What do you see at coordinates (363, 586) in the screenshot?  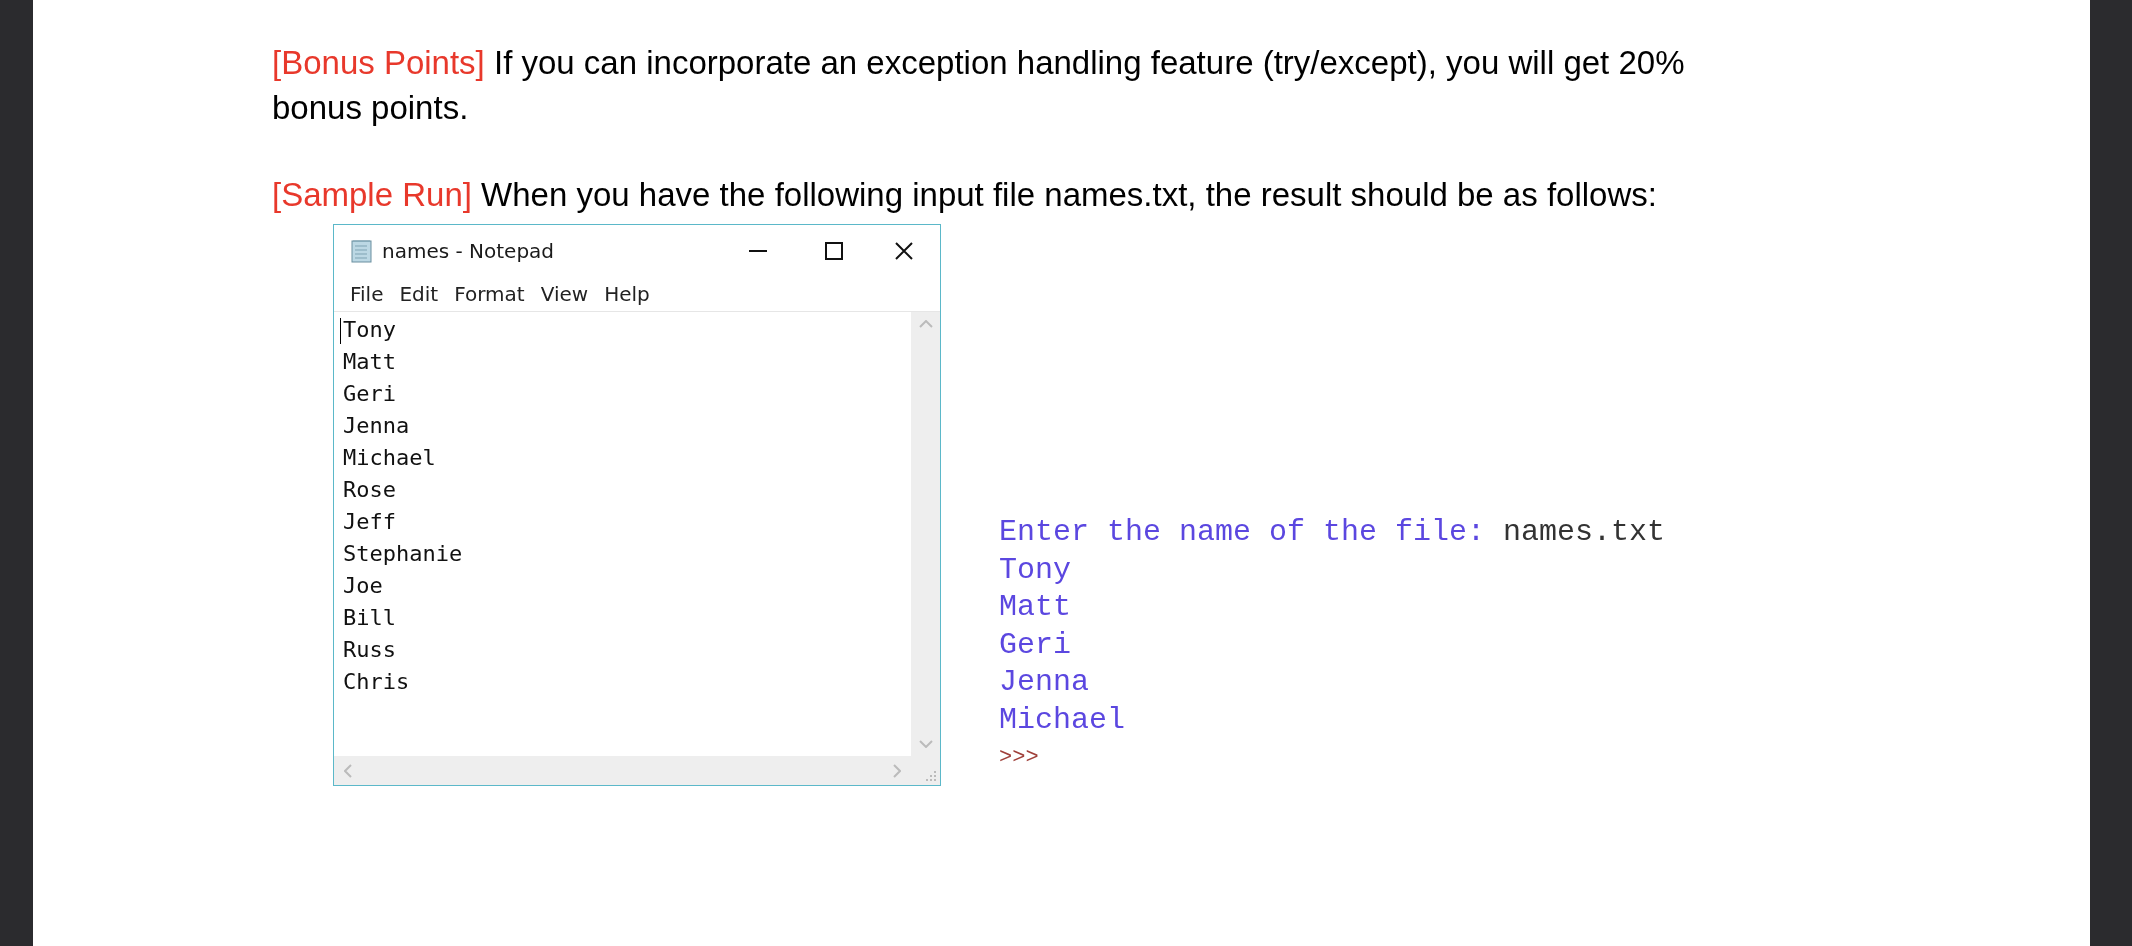 I see `text-line: Joe` at bounding box center [363, 586].